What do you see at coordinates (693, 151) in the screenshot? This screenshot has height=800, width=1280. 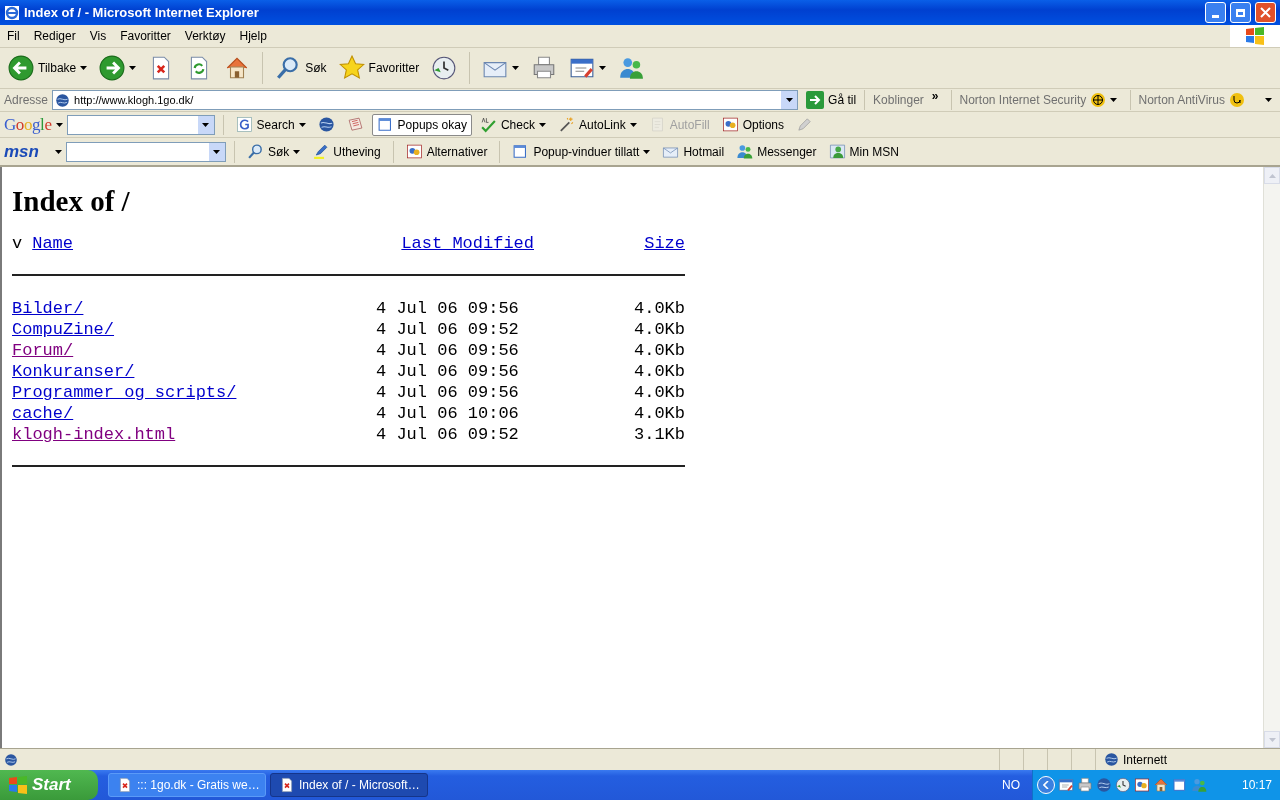 I see `toolbar-button: Hotmail` at bounding box center [693, 151].